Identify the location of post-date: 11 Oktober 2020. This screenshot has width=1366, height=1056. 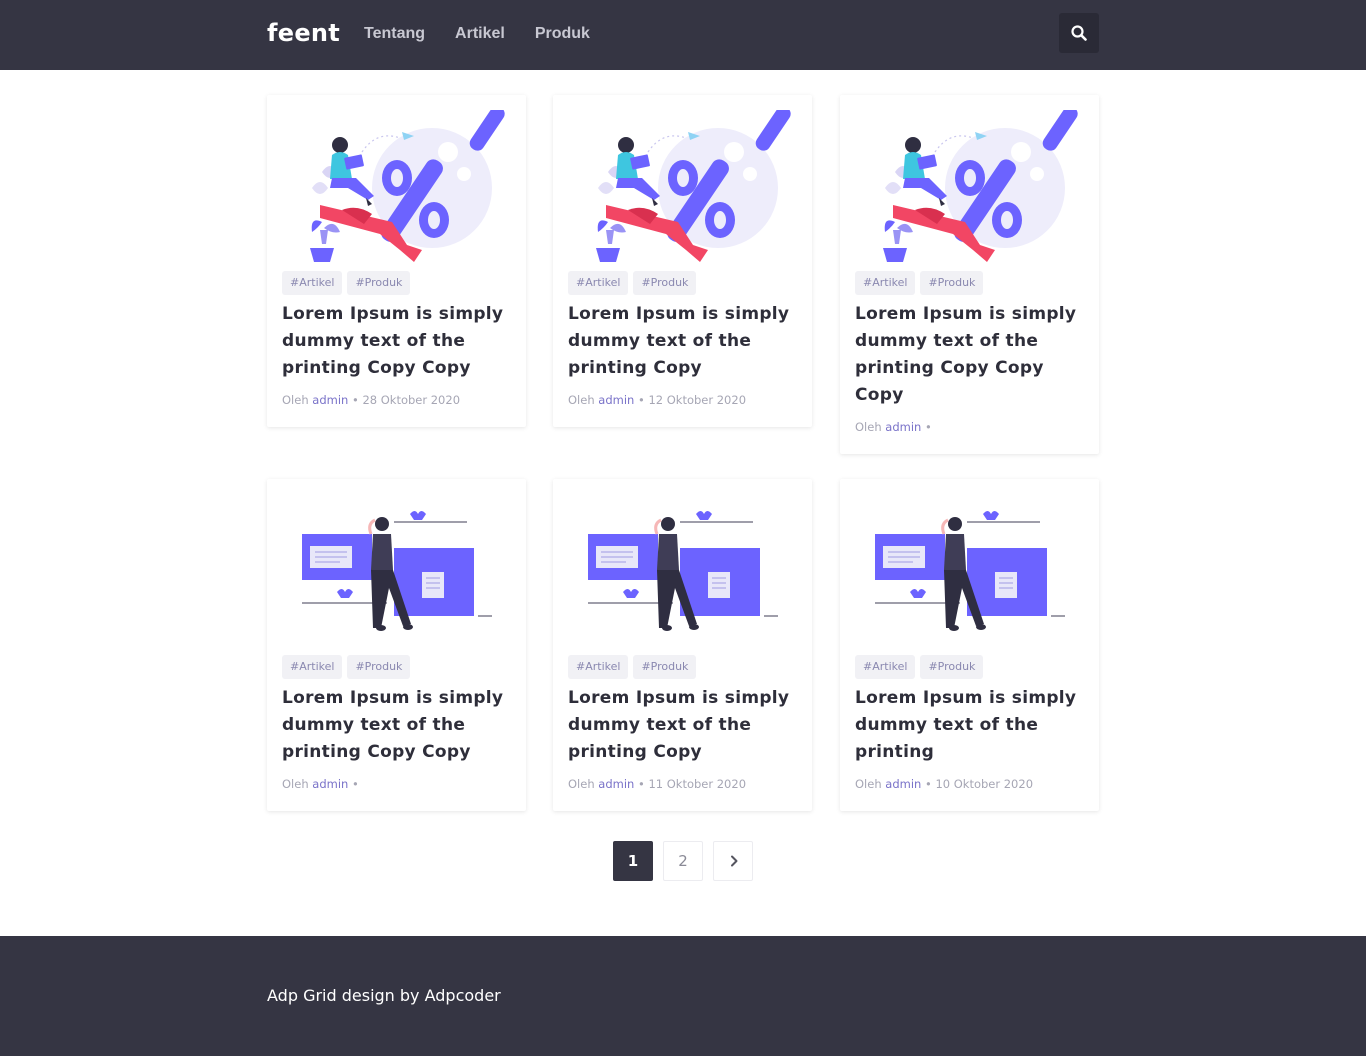
(697, 784).